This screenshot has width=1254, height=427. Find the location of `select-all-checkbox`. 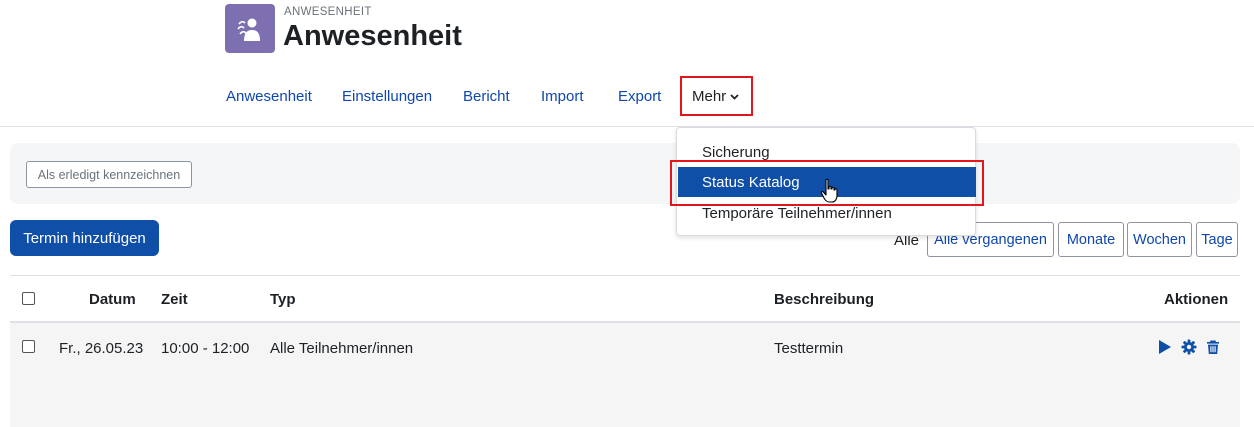

select-all-checkbox is located at coordinates (28, 298).